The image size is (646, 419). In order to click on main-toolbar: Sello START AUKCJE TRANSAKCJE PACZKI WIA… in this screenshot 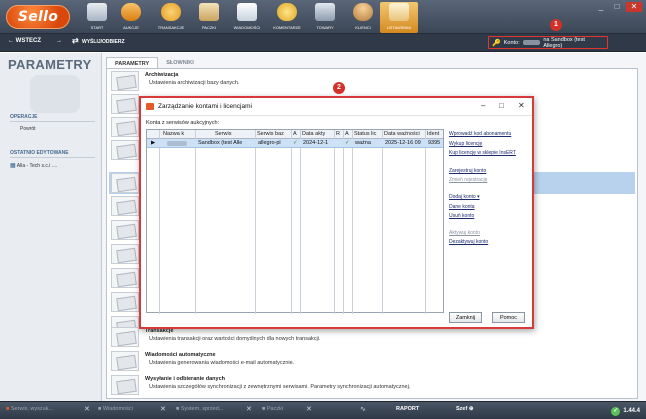, I will do `click(323, 17)`.